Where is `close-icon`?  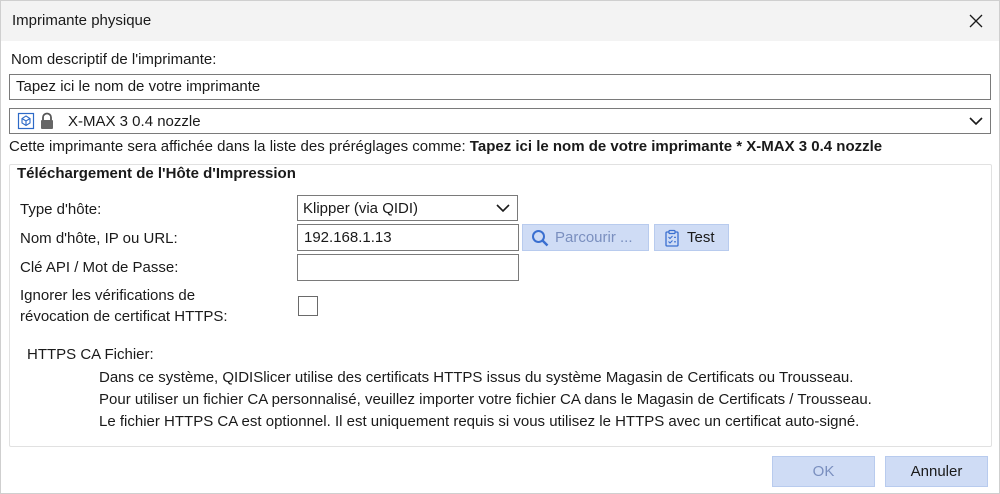
close-icon is located at coordinates (976, 21).